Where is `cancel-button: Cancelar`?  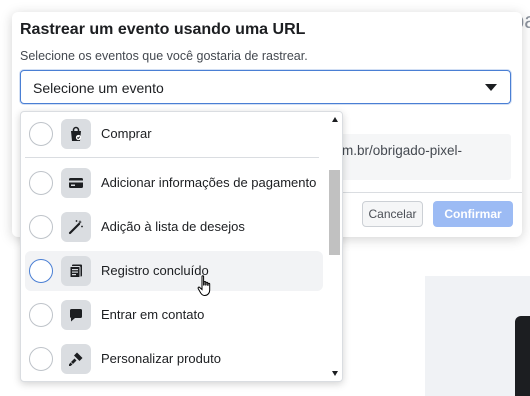 cancel-button: Cancelar is located at coordinates (392, 214).